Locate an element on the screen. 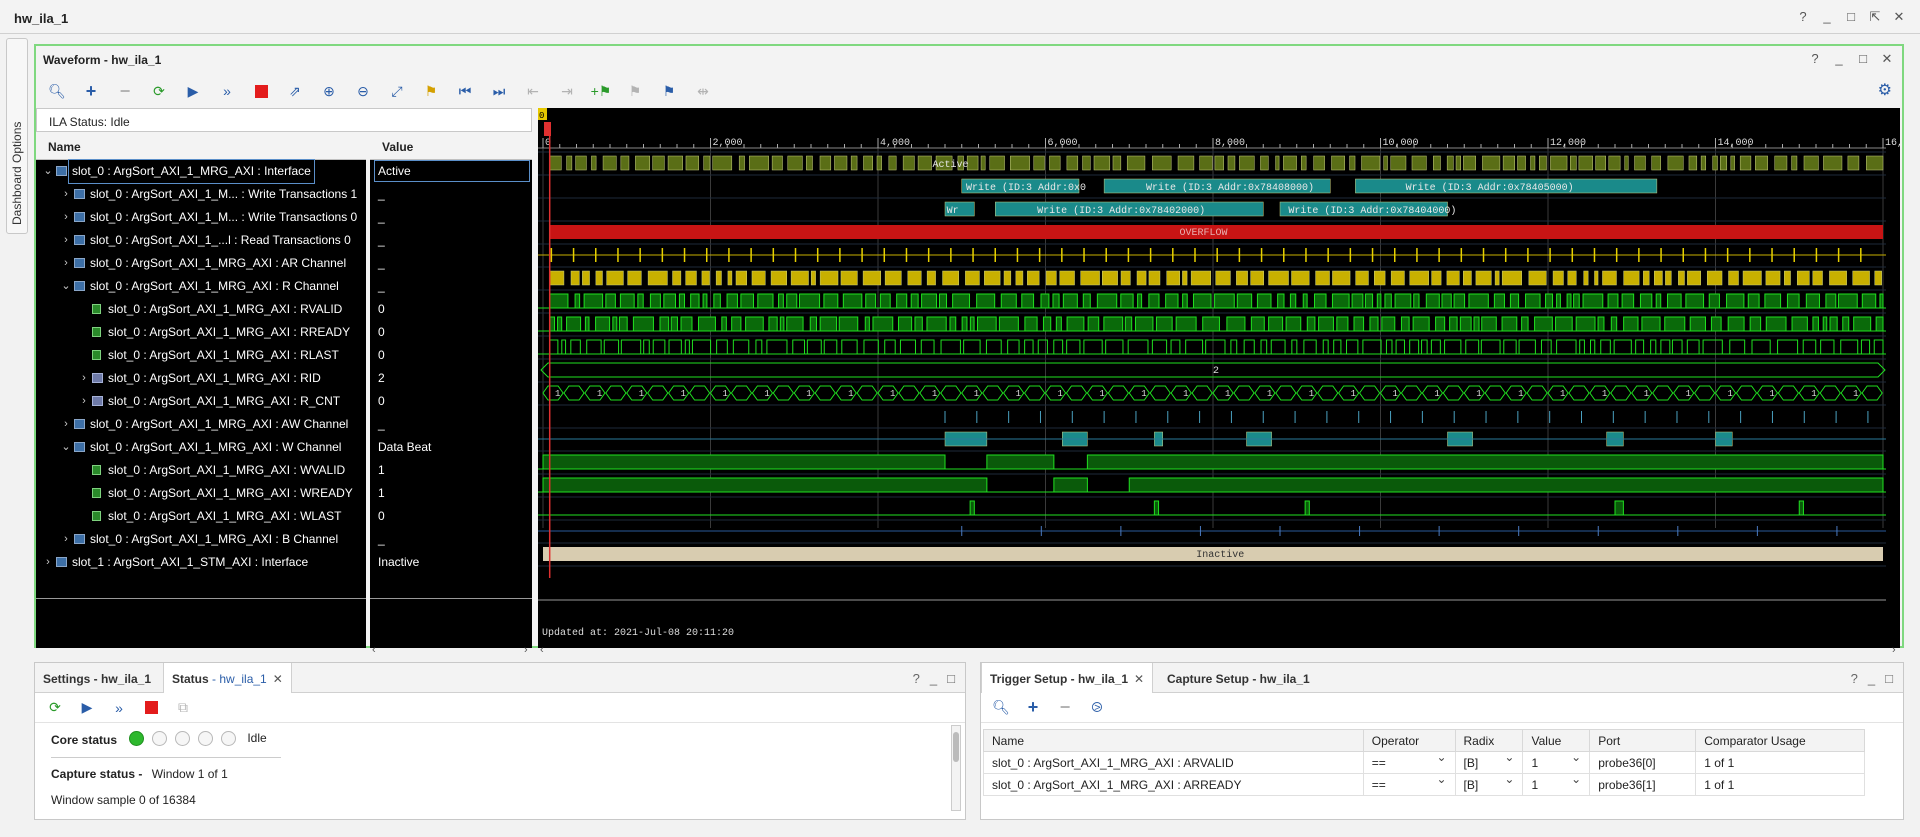  signal-value: Active is located at coordinates (451, 171).